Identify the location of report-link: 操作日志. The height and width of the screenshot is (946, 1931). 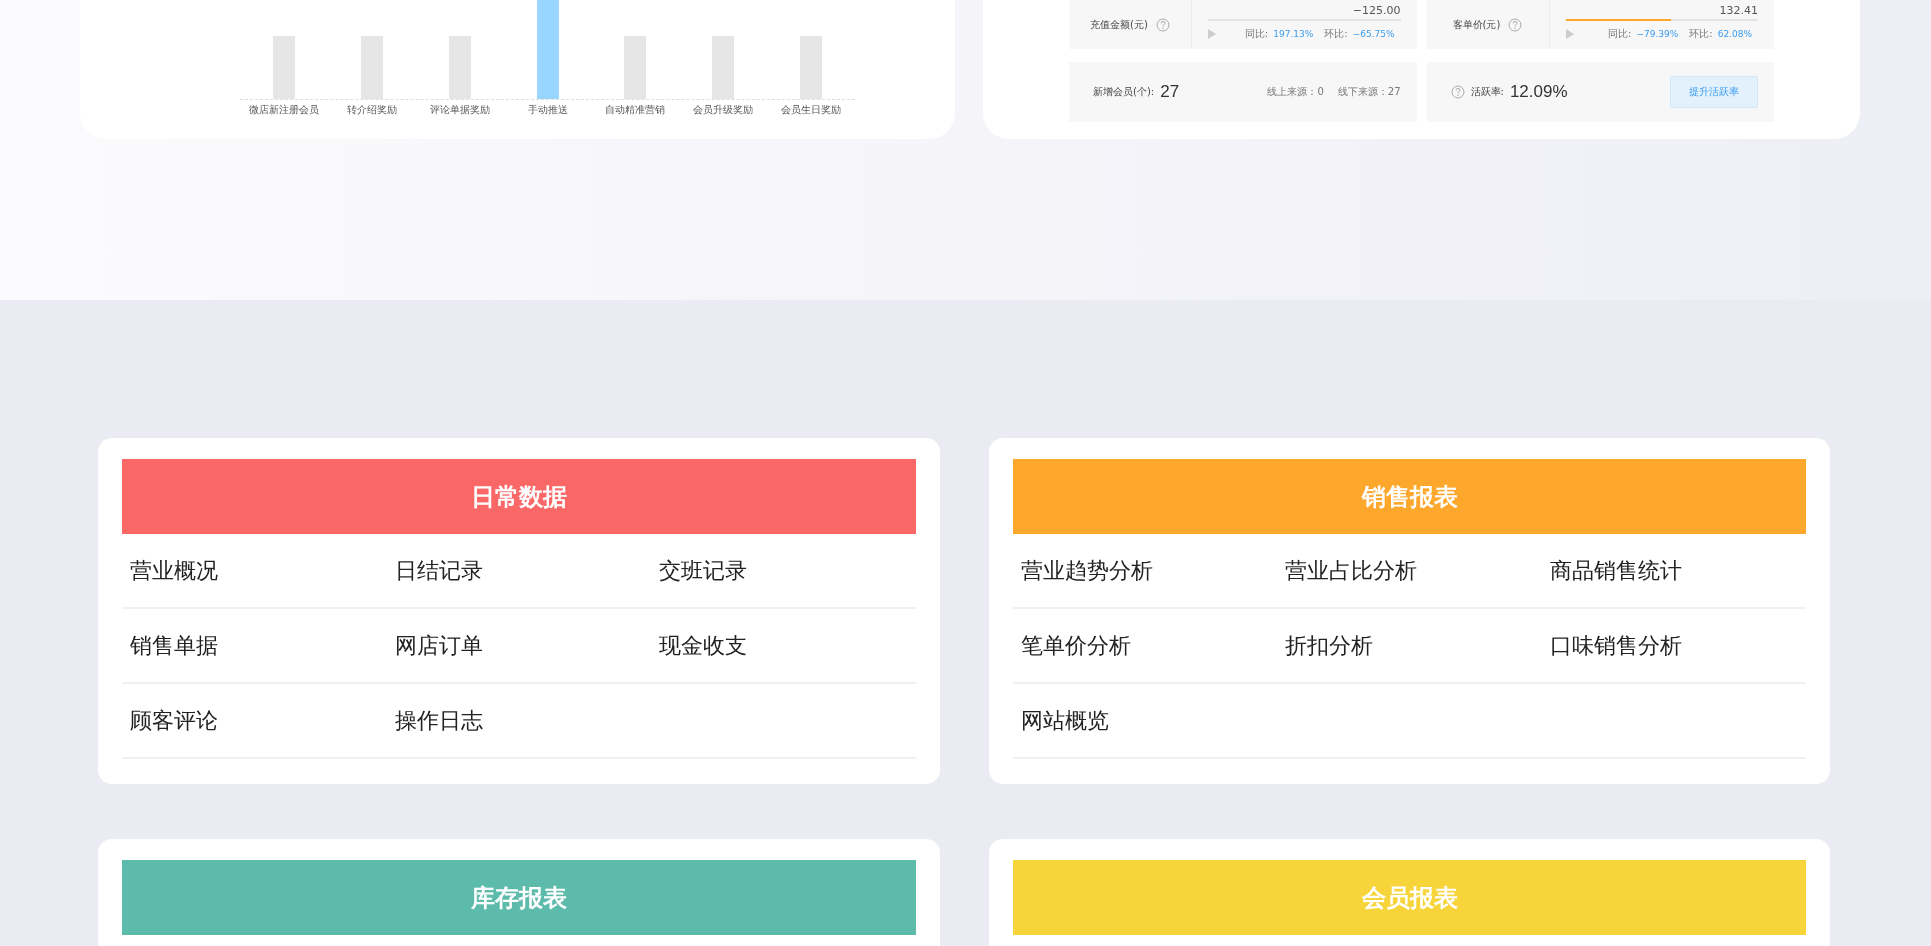
(438, 720).